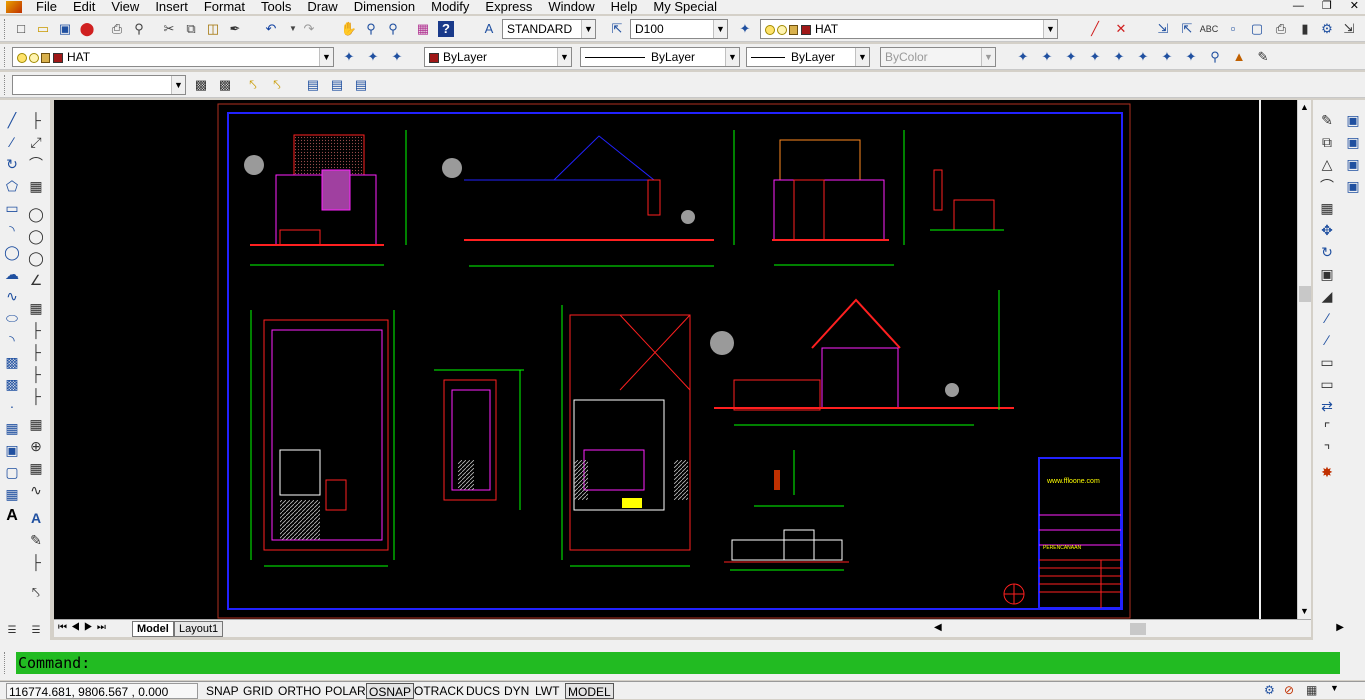  What do you see at coordinates (12, 494) in the screenshot?
I see `table-icon: ▦` at bounding box center [12, 494].